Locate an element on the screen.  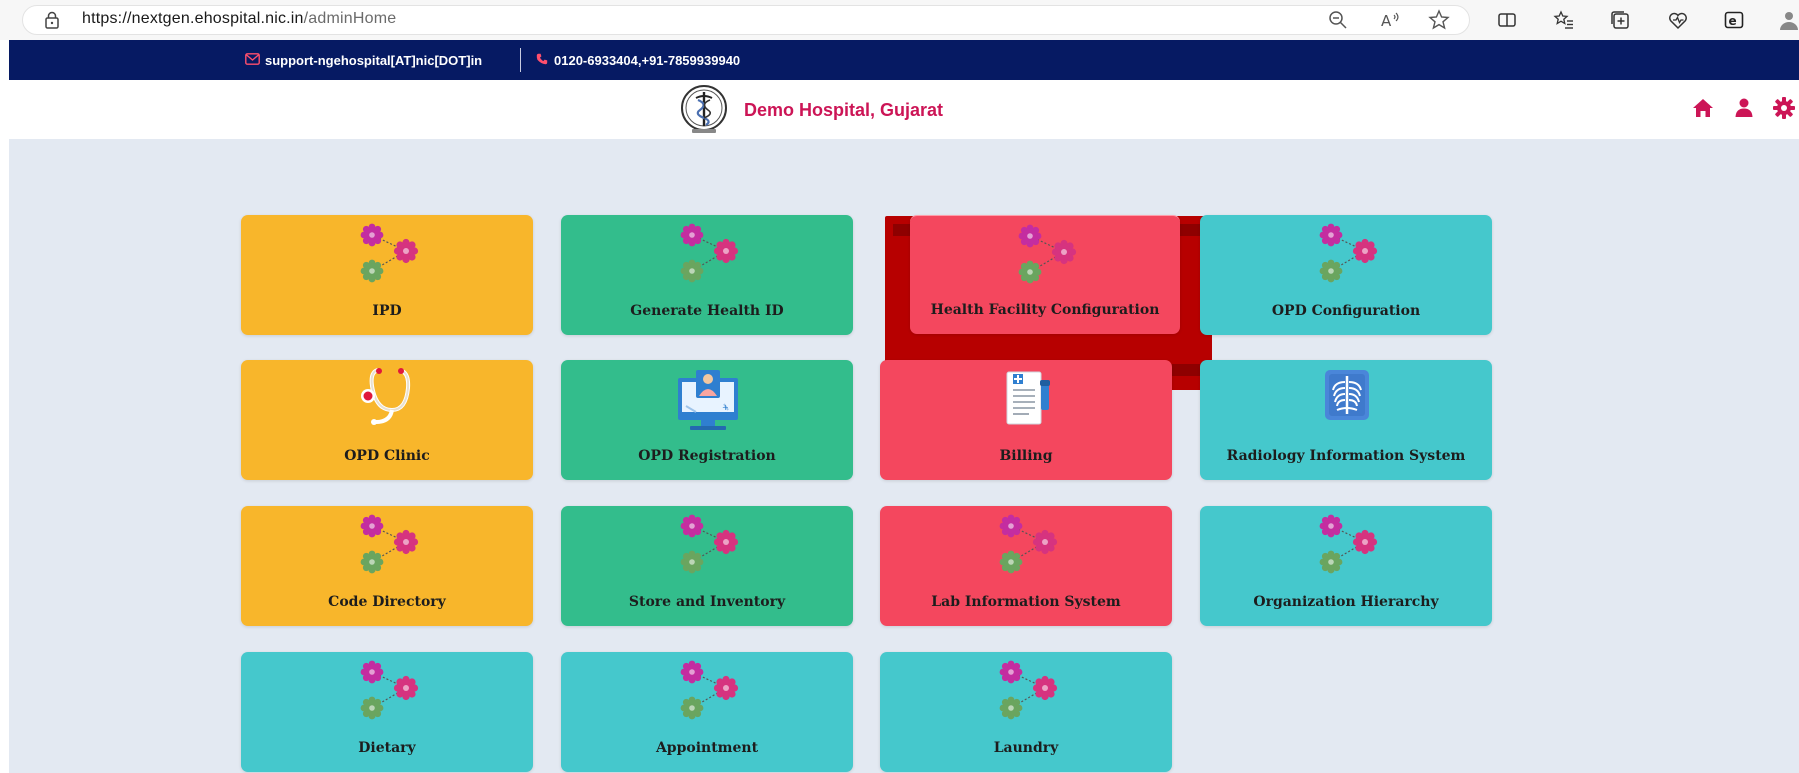
ie-mode-icon: e is located at coordinates (1734, 20).